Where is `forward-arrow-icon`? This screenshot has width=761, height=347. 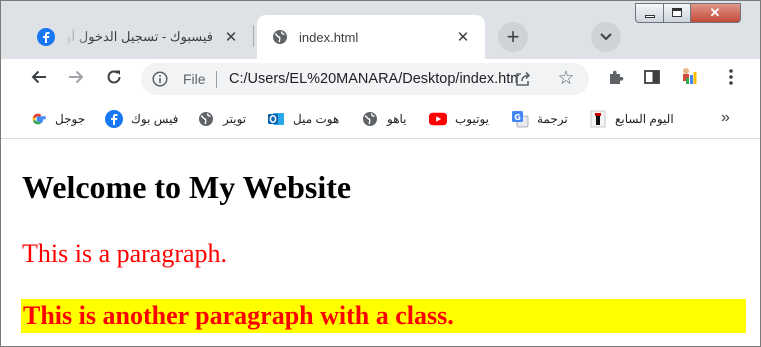
forward-arrow-icon is located at coordinates (76, 79).